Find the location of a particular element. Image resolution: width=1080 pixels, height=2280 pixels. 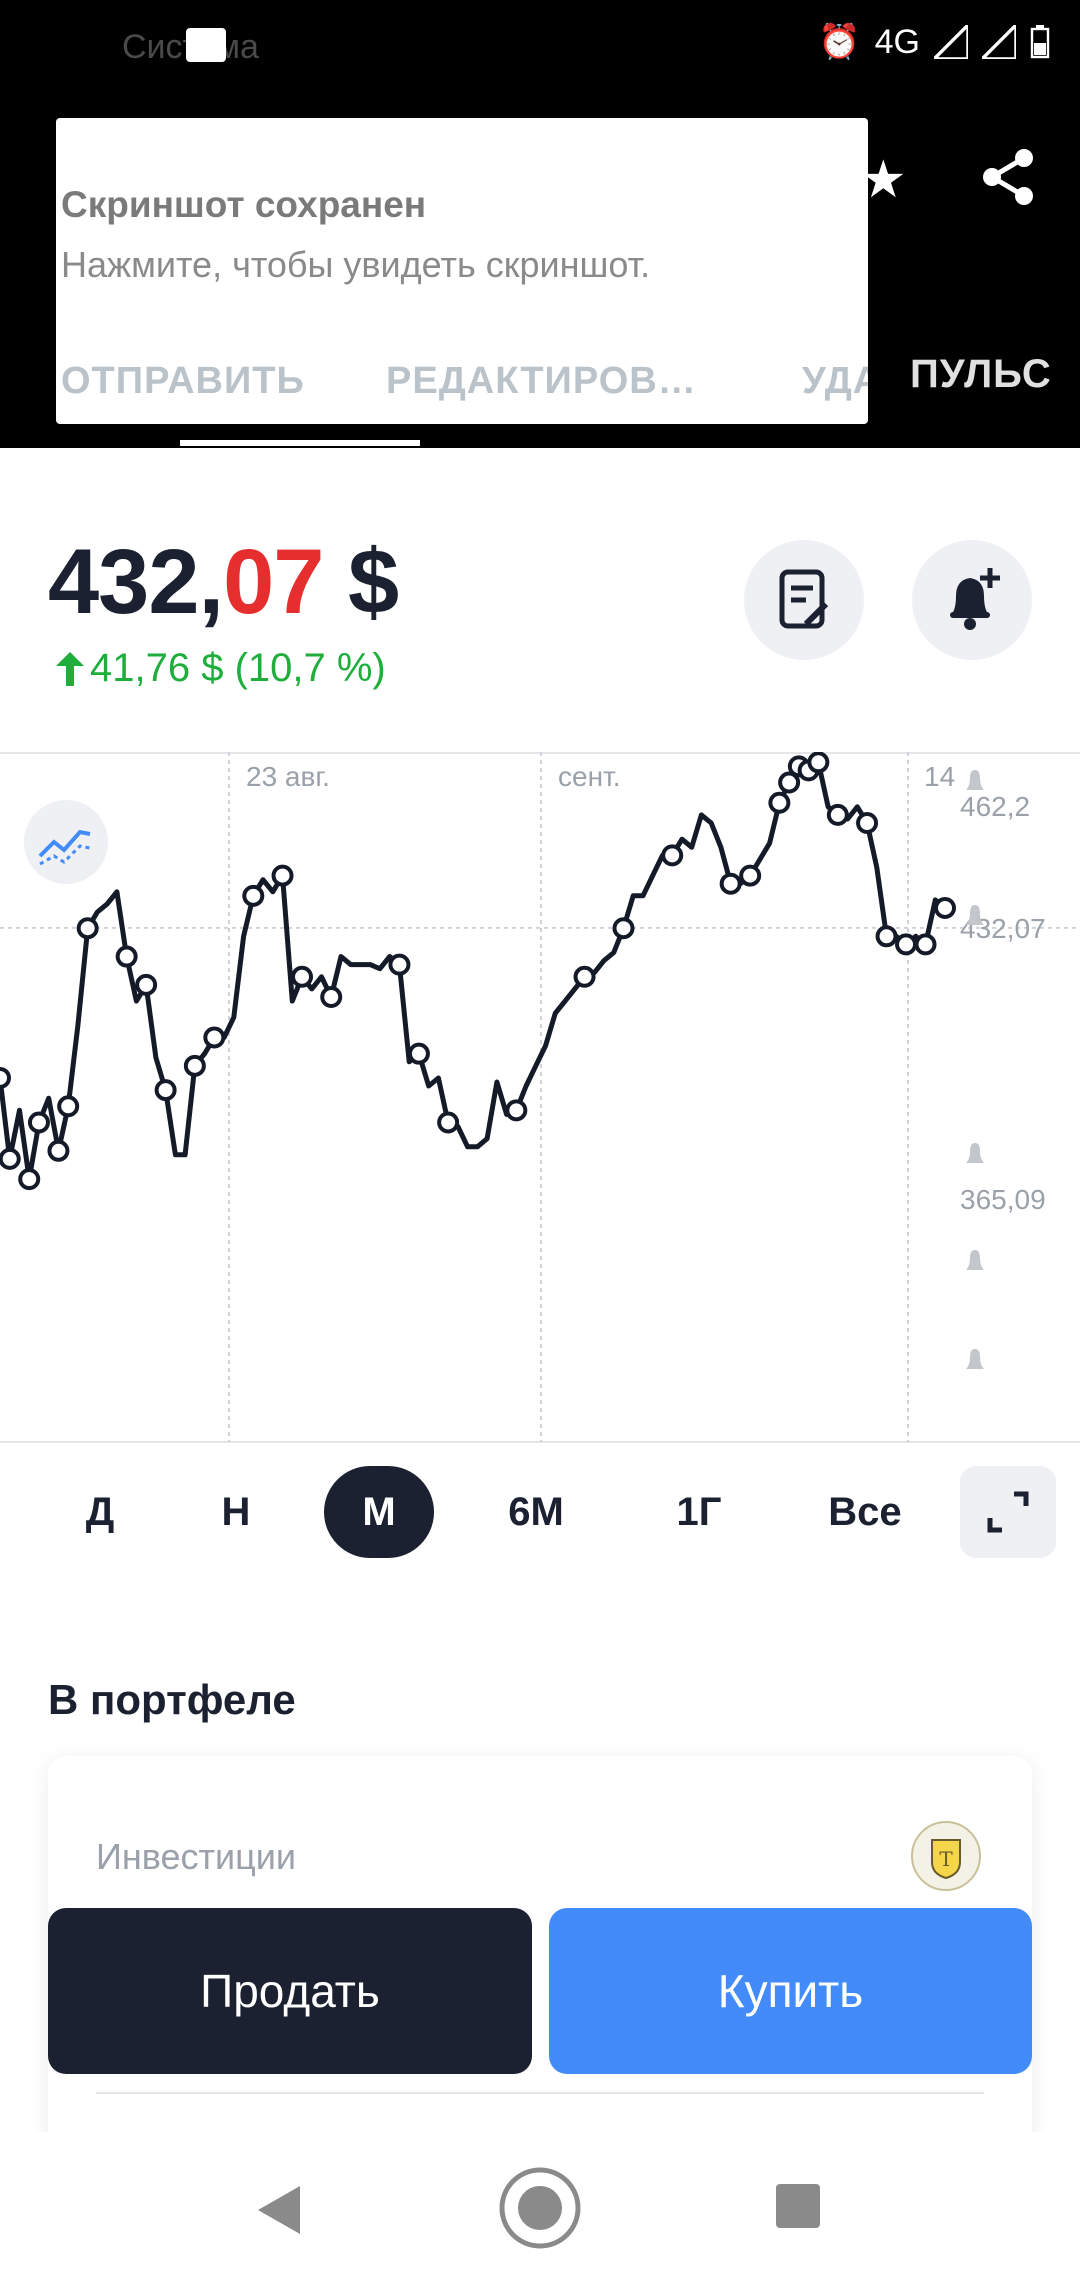

current-price: 432,07 $ is located at coordinates (223, 582).